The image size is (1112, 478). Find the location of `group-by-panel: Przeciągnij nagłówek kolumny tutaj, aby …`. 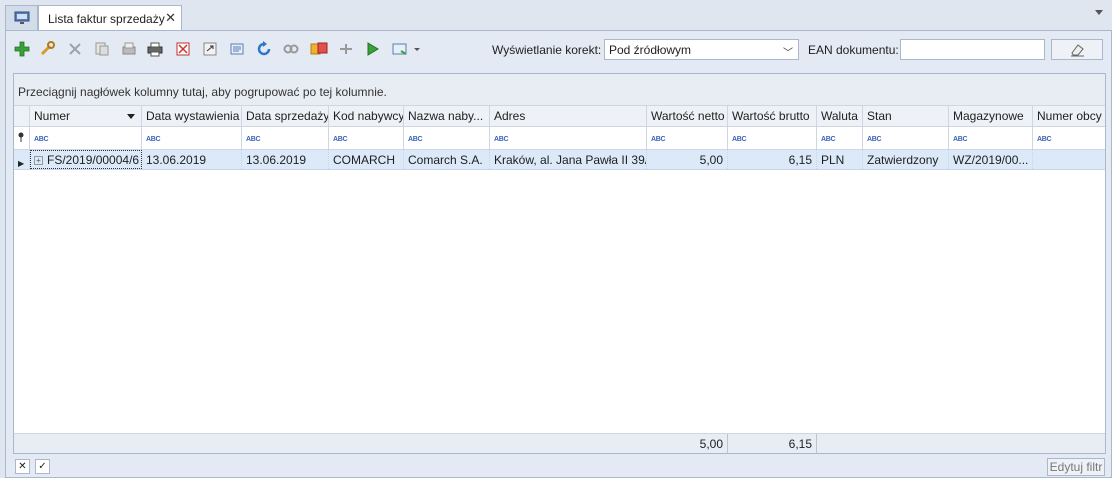

group-by-panel: Przeciągnij nagłówek kolumny tutaj, aby … is located at coordinates (559, 90).